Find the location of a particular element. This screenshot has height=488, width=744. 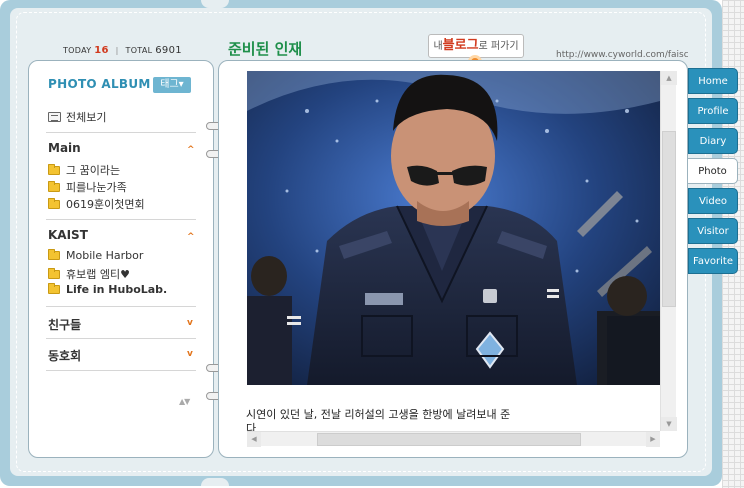

folder-item-label: 그 꿈이라는 is located at coordinates (93, 170).